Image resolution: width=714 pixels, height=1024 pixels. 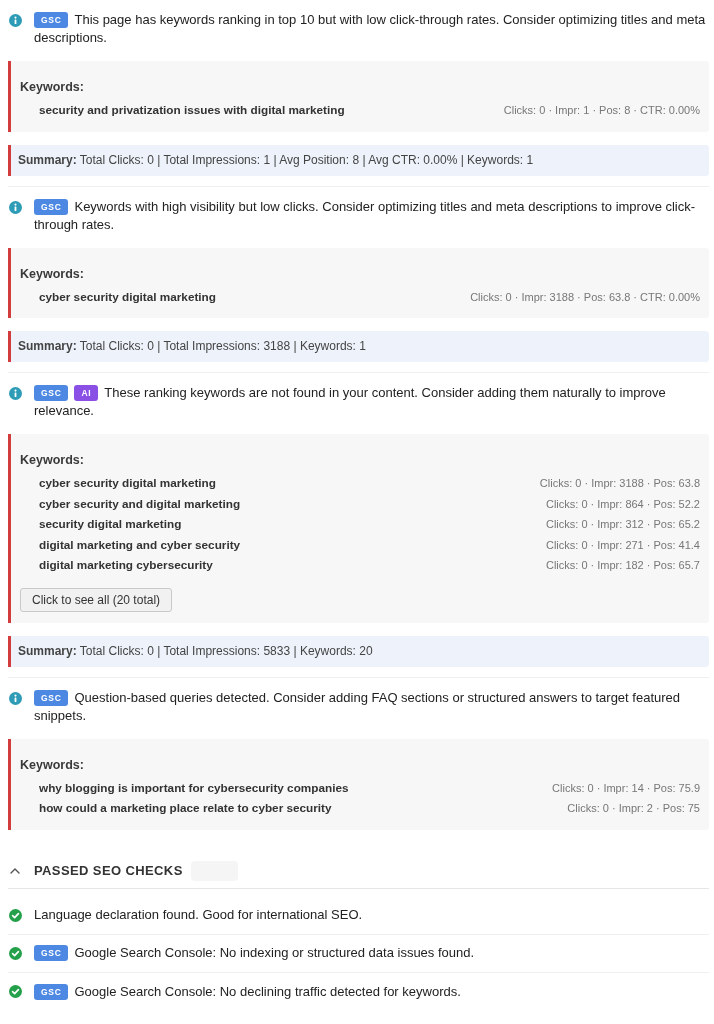 I want to click on keyword-stats: Clicks: 0 · Impr: 182 · Pos: 65.7, so click(x=622, y=565).